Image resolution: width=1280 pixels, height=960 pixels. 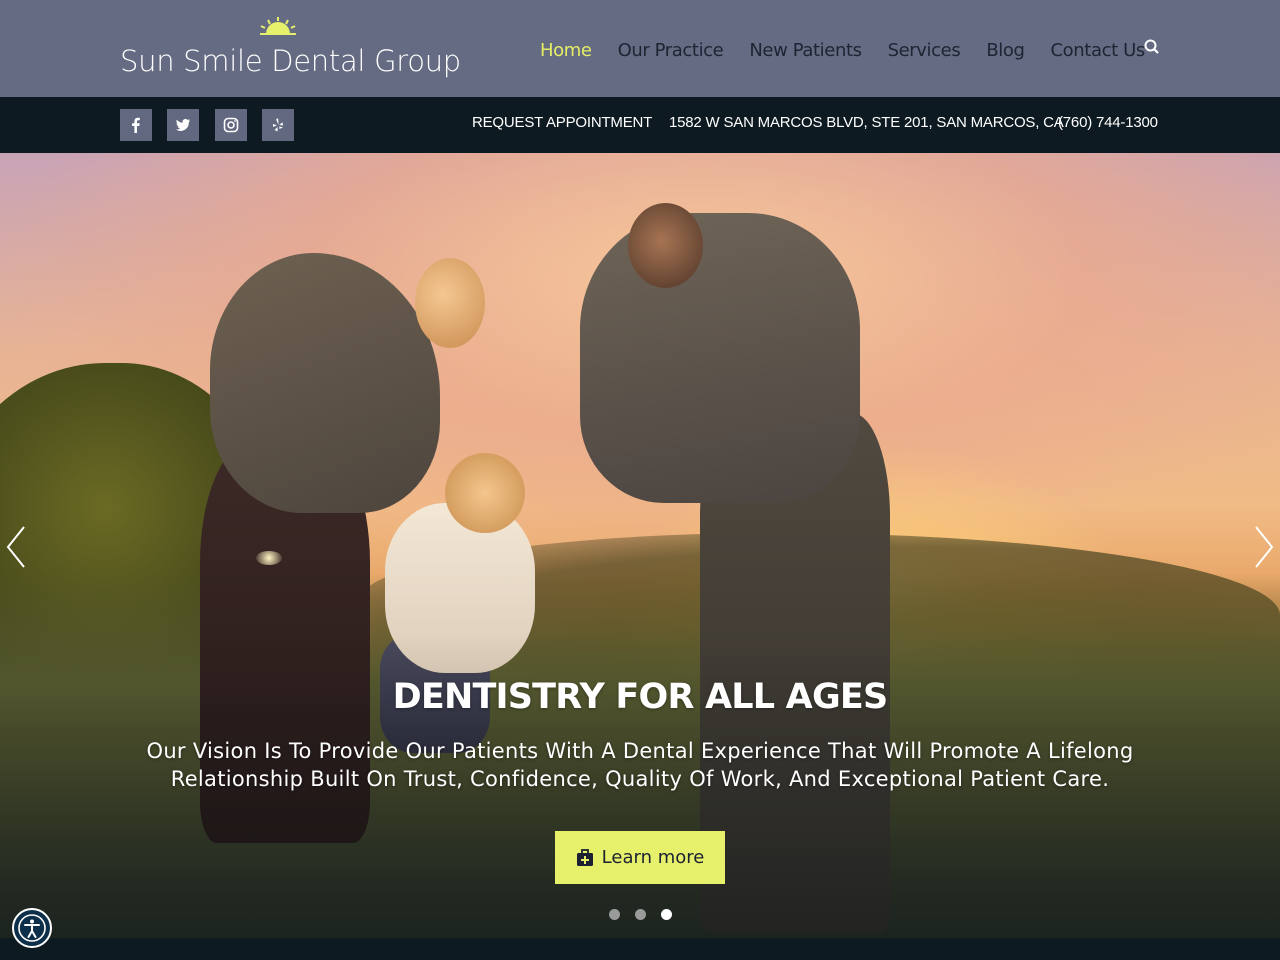 I want to click on slider-next-arrow-icon, so click(x=1264, y=547).